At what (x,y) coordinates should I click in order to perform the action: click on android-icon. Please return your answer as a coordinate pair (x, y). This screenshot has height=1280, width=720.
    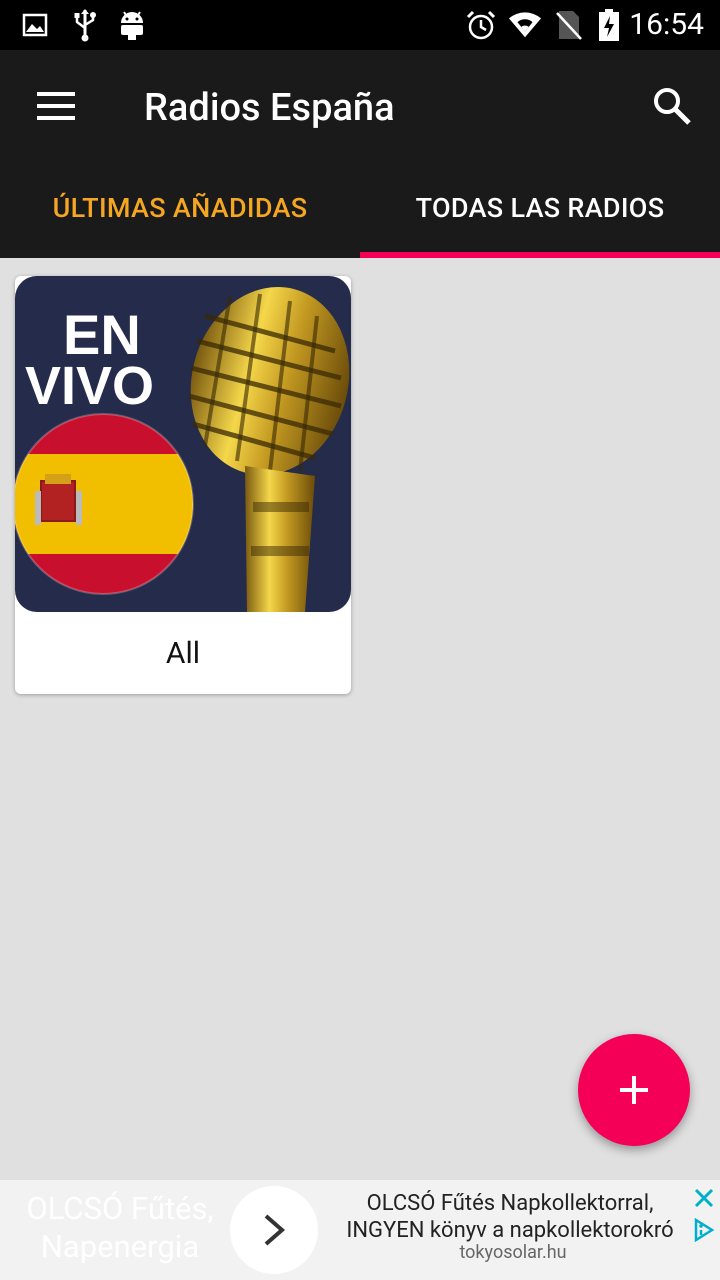
    Looking at the image, I should click on (132, 25).